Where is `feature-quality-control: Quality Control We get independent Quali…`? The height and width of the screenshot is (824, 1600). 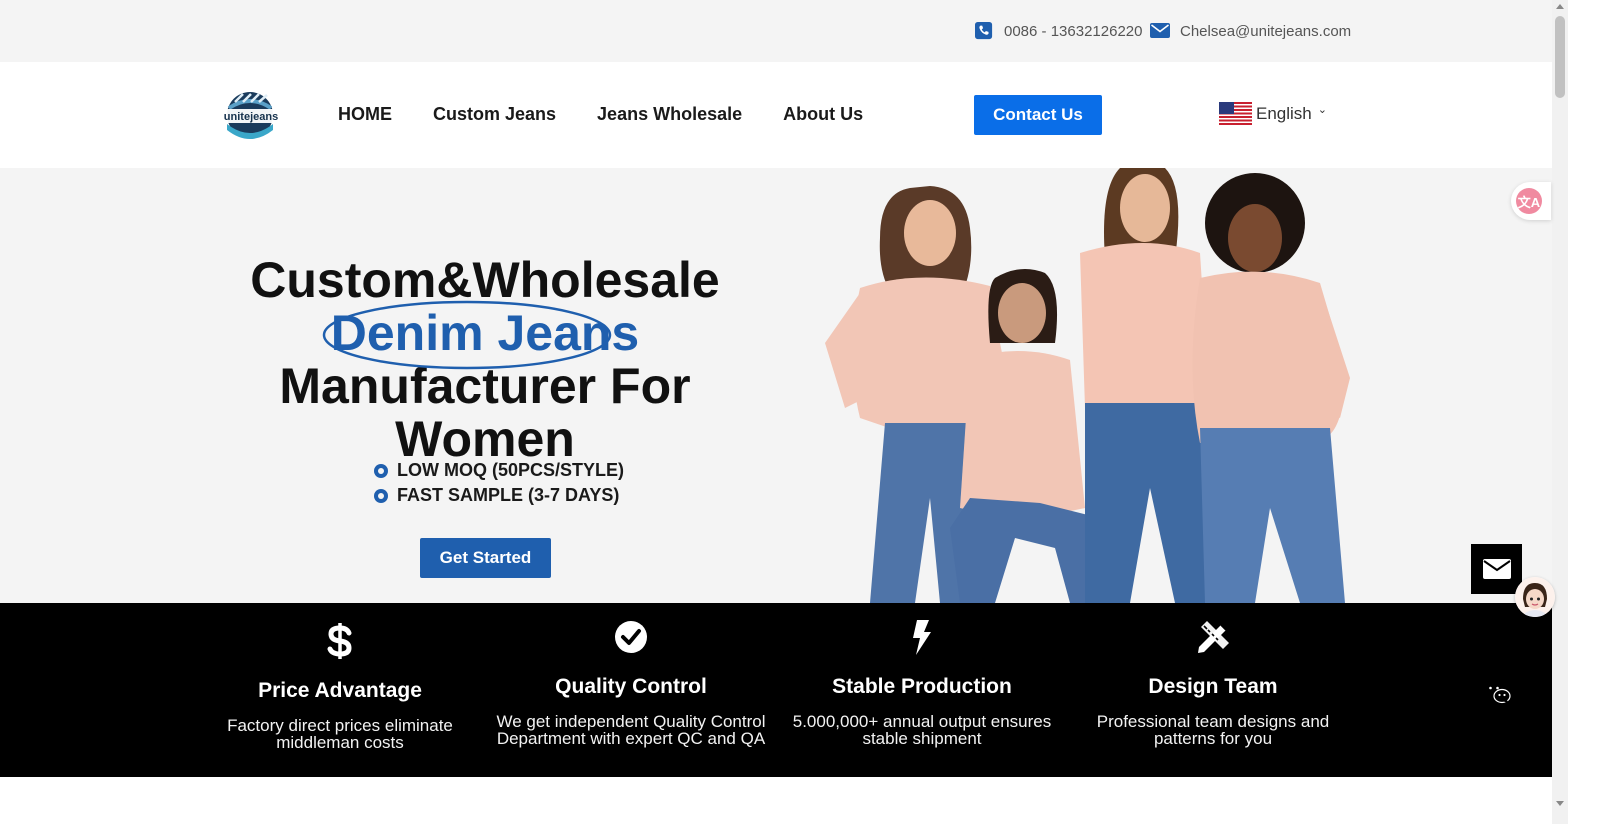 feature-quality-control: Quality Control We get independent Quali… is located at coordinates (631, 682).